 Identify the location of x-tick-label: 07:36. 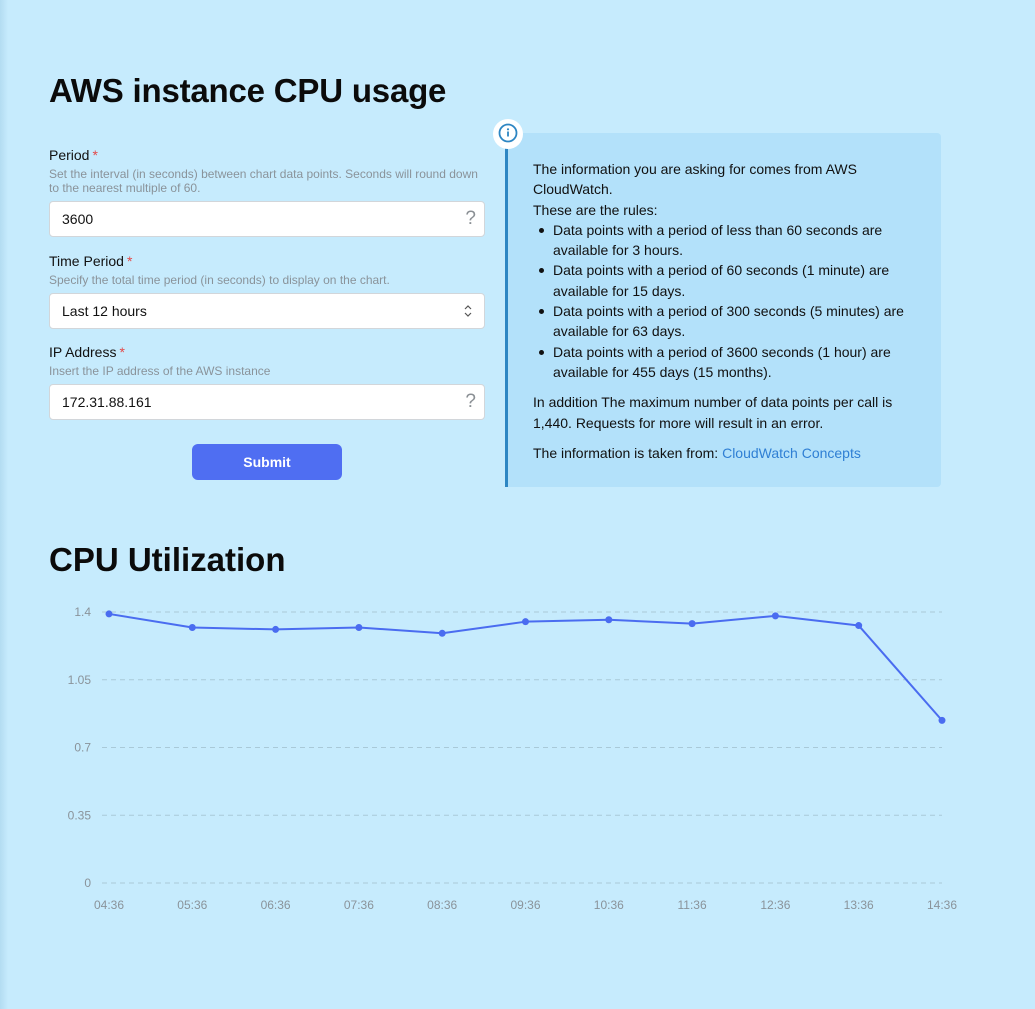
(359, 905).